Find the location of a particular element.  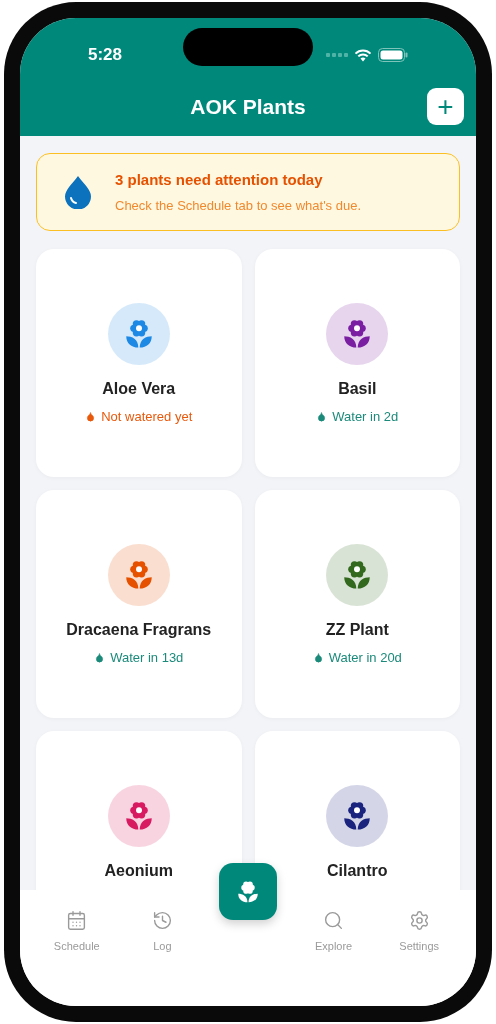

watering-status: Water in 20d is located at coordinates (365, 658).